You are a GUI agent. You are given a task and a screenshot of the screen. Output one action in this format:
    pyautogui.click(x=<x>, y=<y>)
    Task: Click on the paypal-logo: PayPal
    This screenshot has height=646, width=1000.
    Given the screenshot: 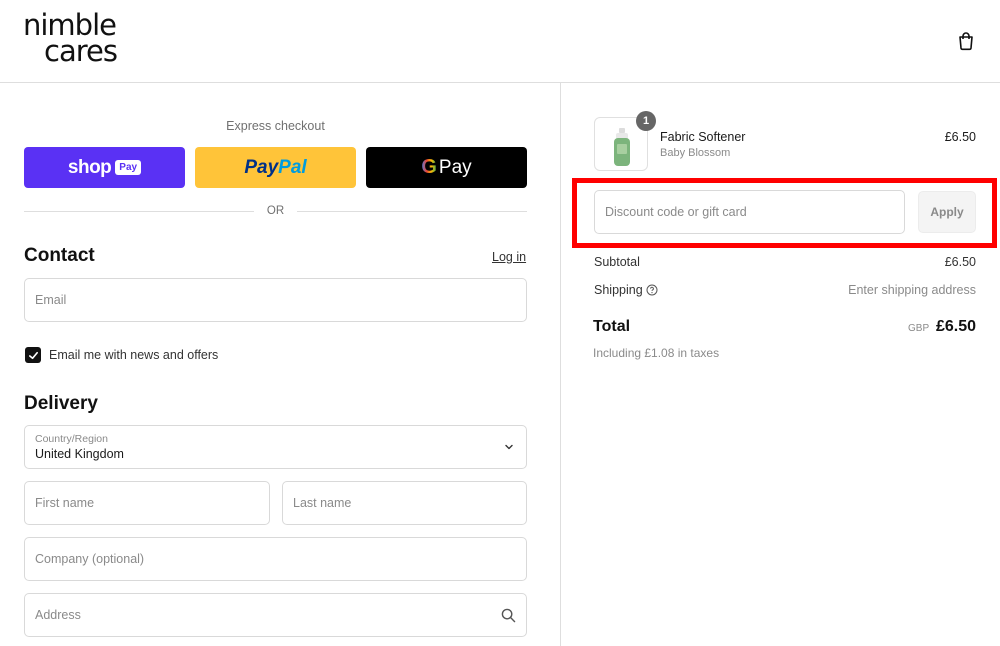 What is the action you would take?
    pyautogui.click(x=275, y=168)
    